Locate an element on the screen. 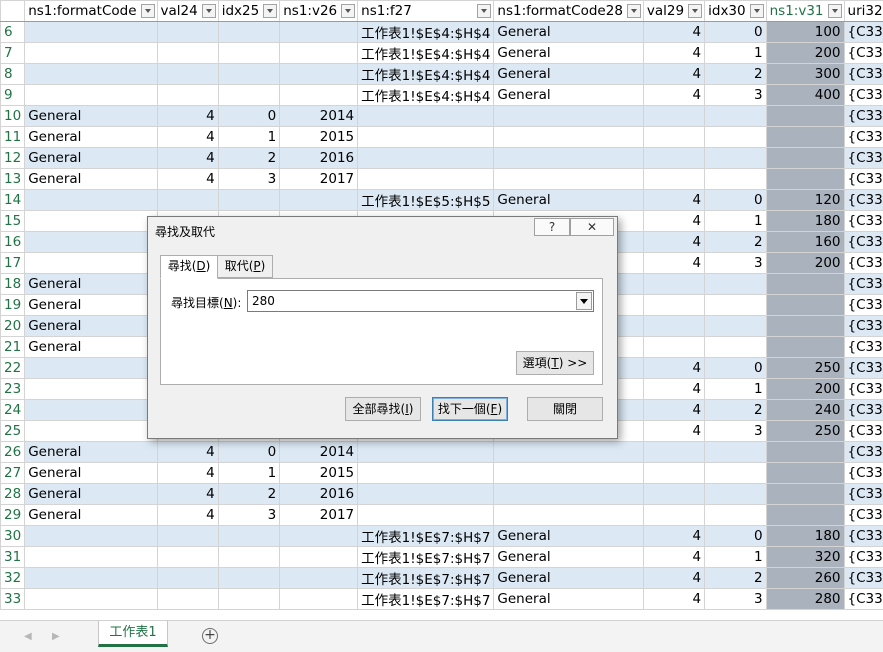 The image size is (883, 652). options-button: 選項(T) >> is located at coordinates (555, 363).